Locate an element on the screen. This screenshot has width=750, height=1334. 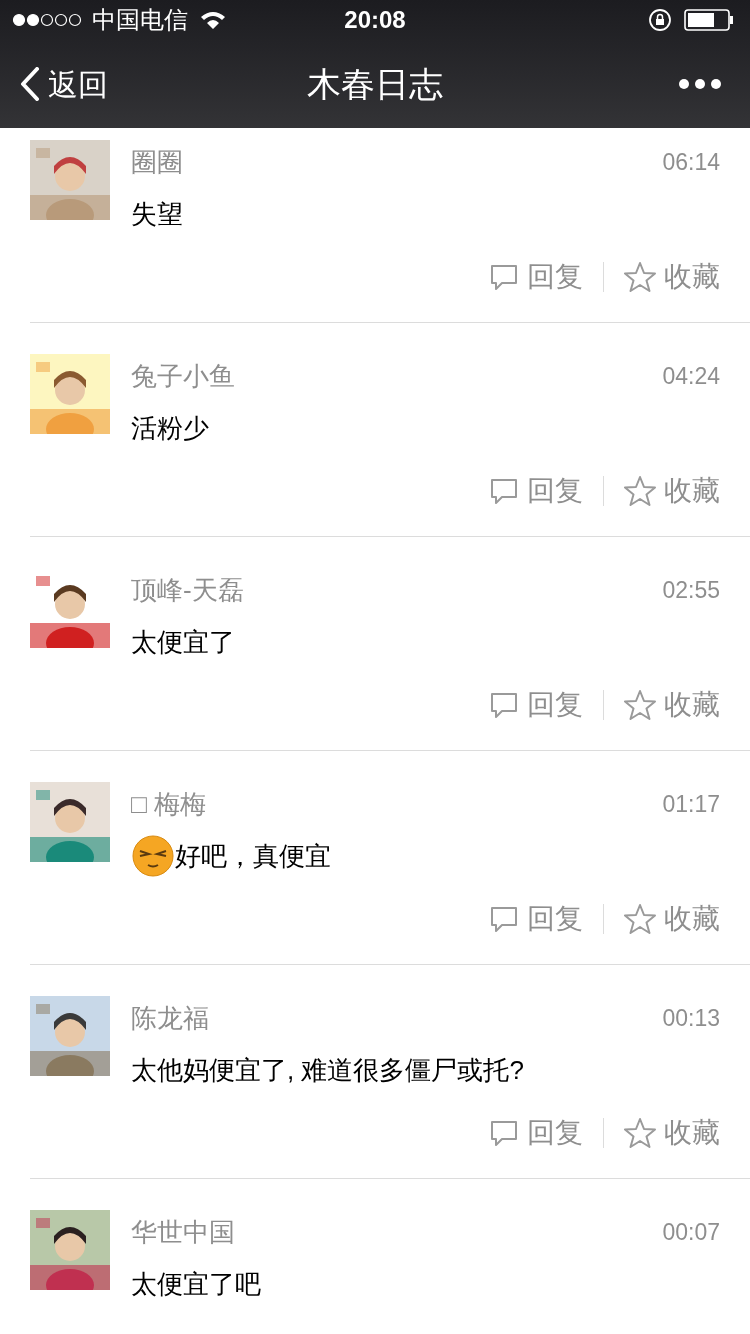
commenter-name: 陈龙福 is located at coordinates (170, 1018).